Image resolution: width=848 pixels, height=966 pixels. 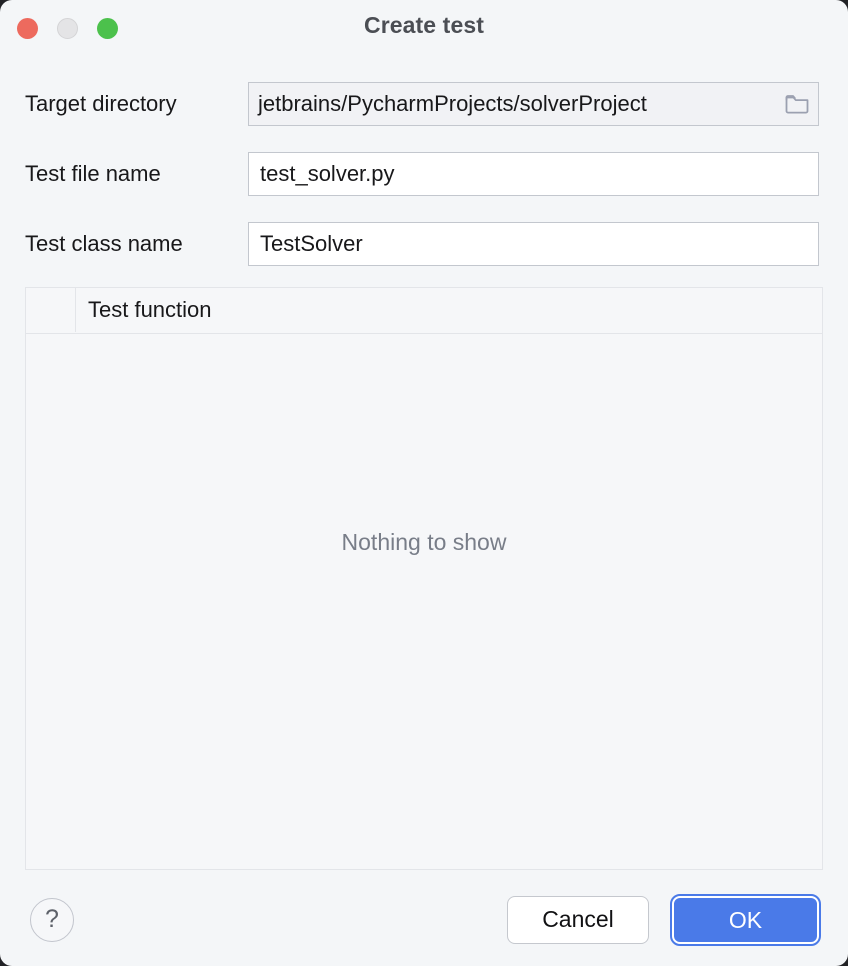 I want to click on test-class-name-input: TestSolver, so click(x=533, y=244).